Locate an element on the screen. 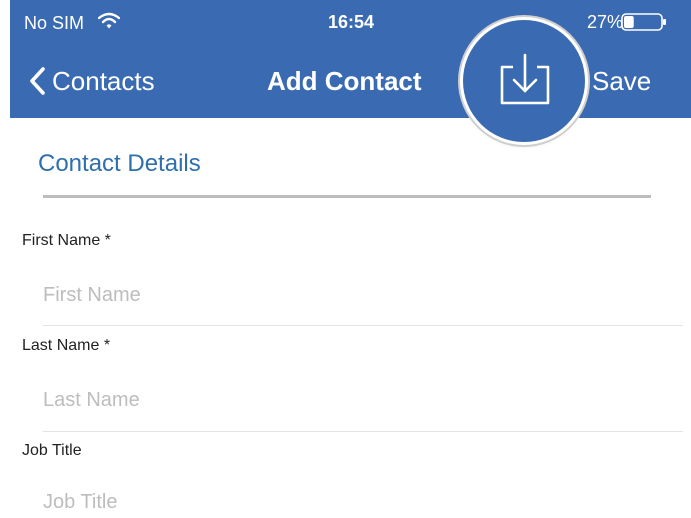  chevron-left-icon is located at coordinates (37, 81).